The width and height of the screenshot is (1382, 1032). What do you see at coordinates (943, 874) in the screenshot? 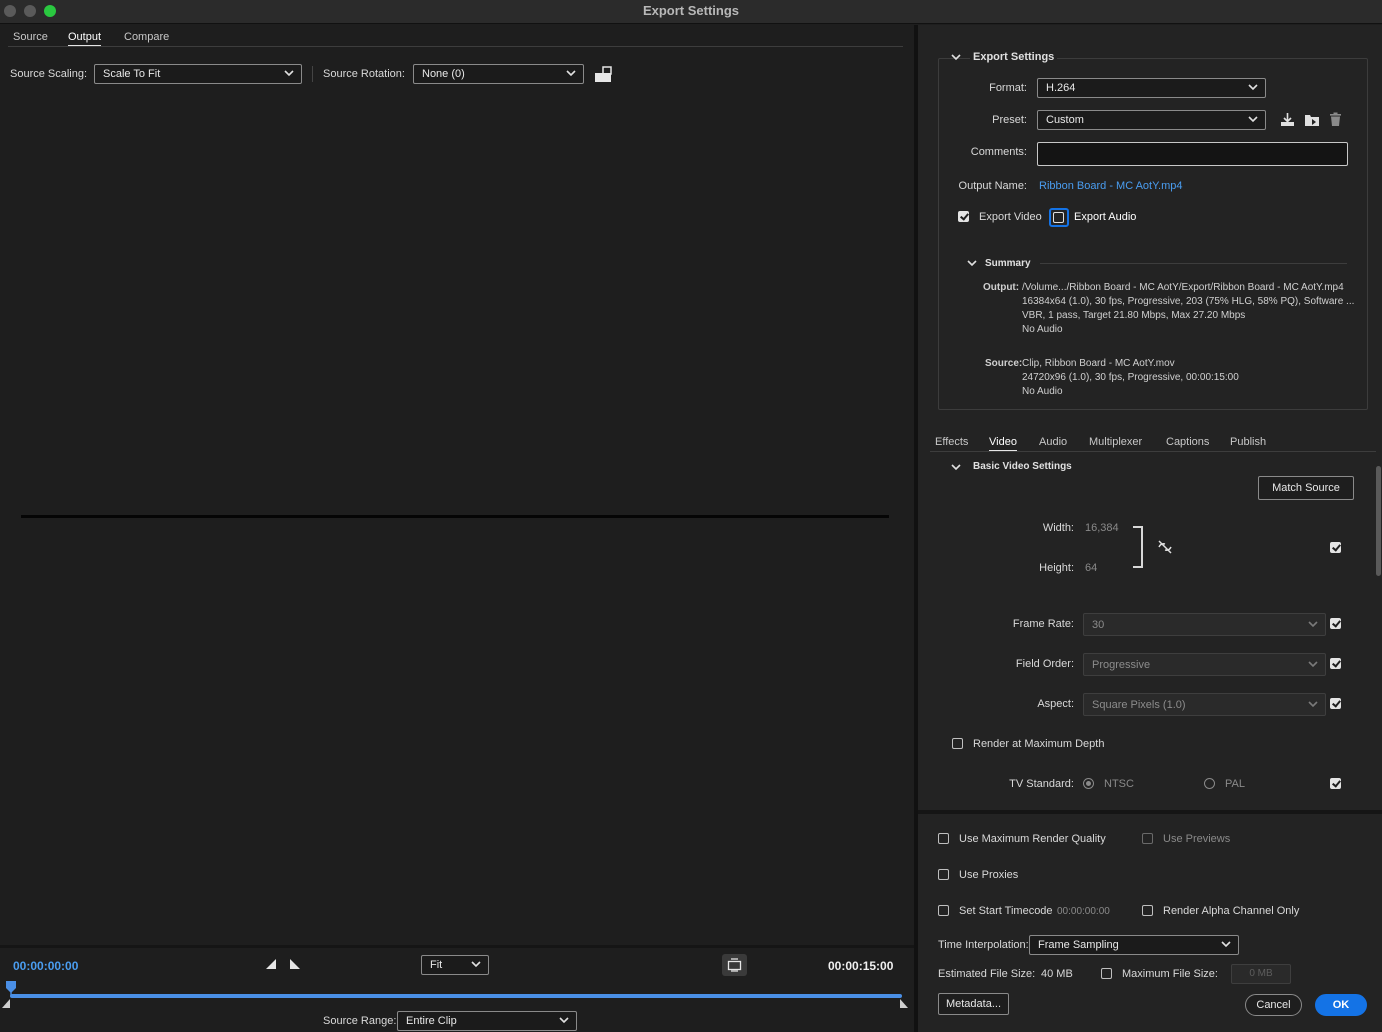
I see `use-proxies-checkbox` at bounding box center [943, 874].